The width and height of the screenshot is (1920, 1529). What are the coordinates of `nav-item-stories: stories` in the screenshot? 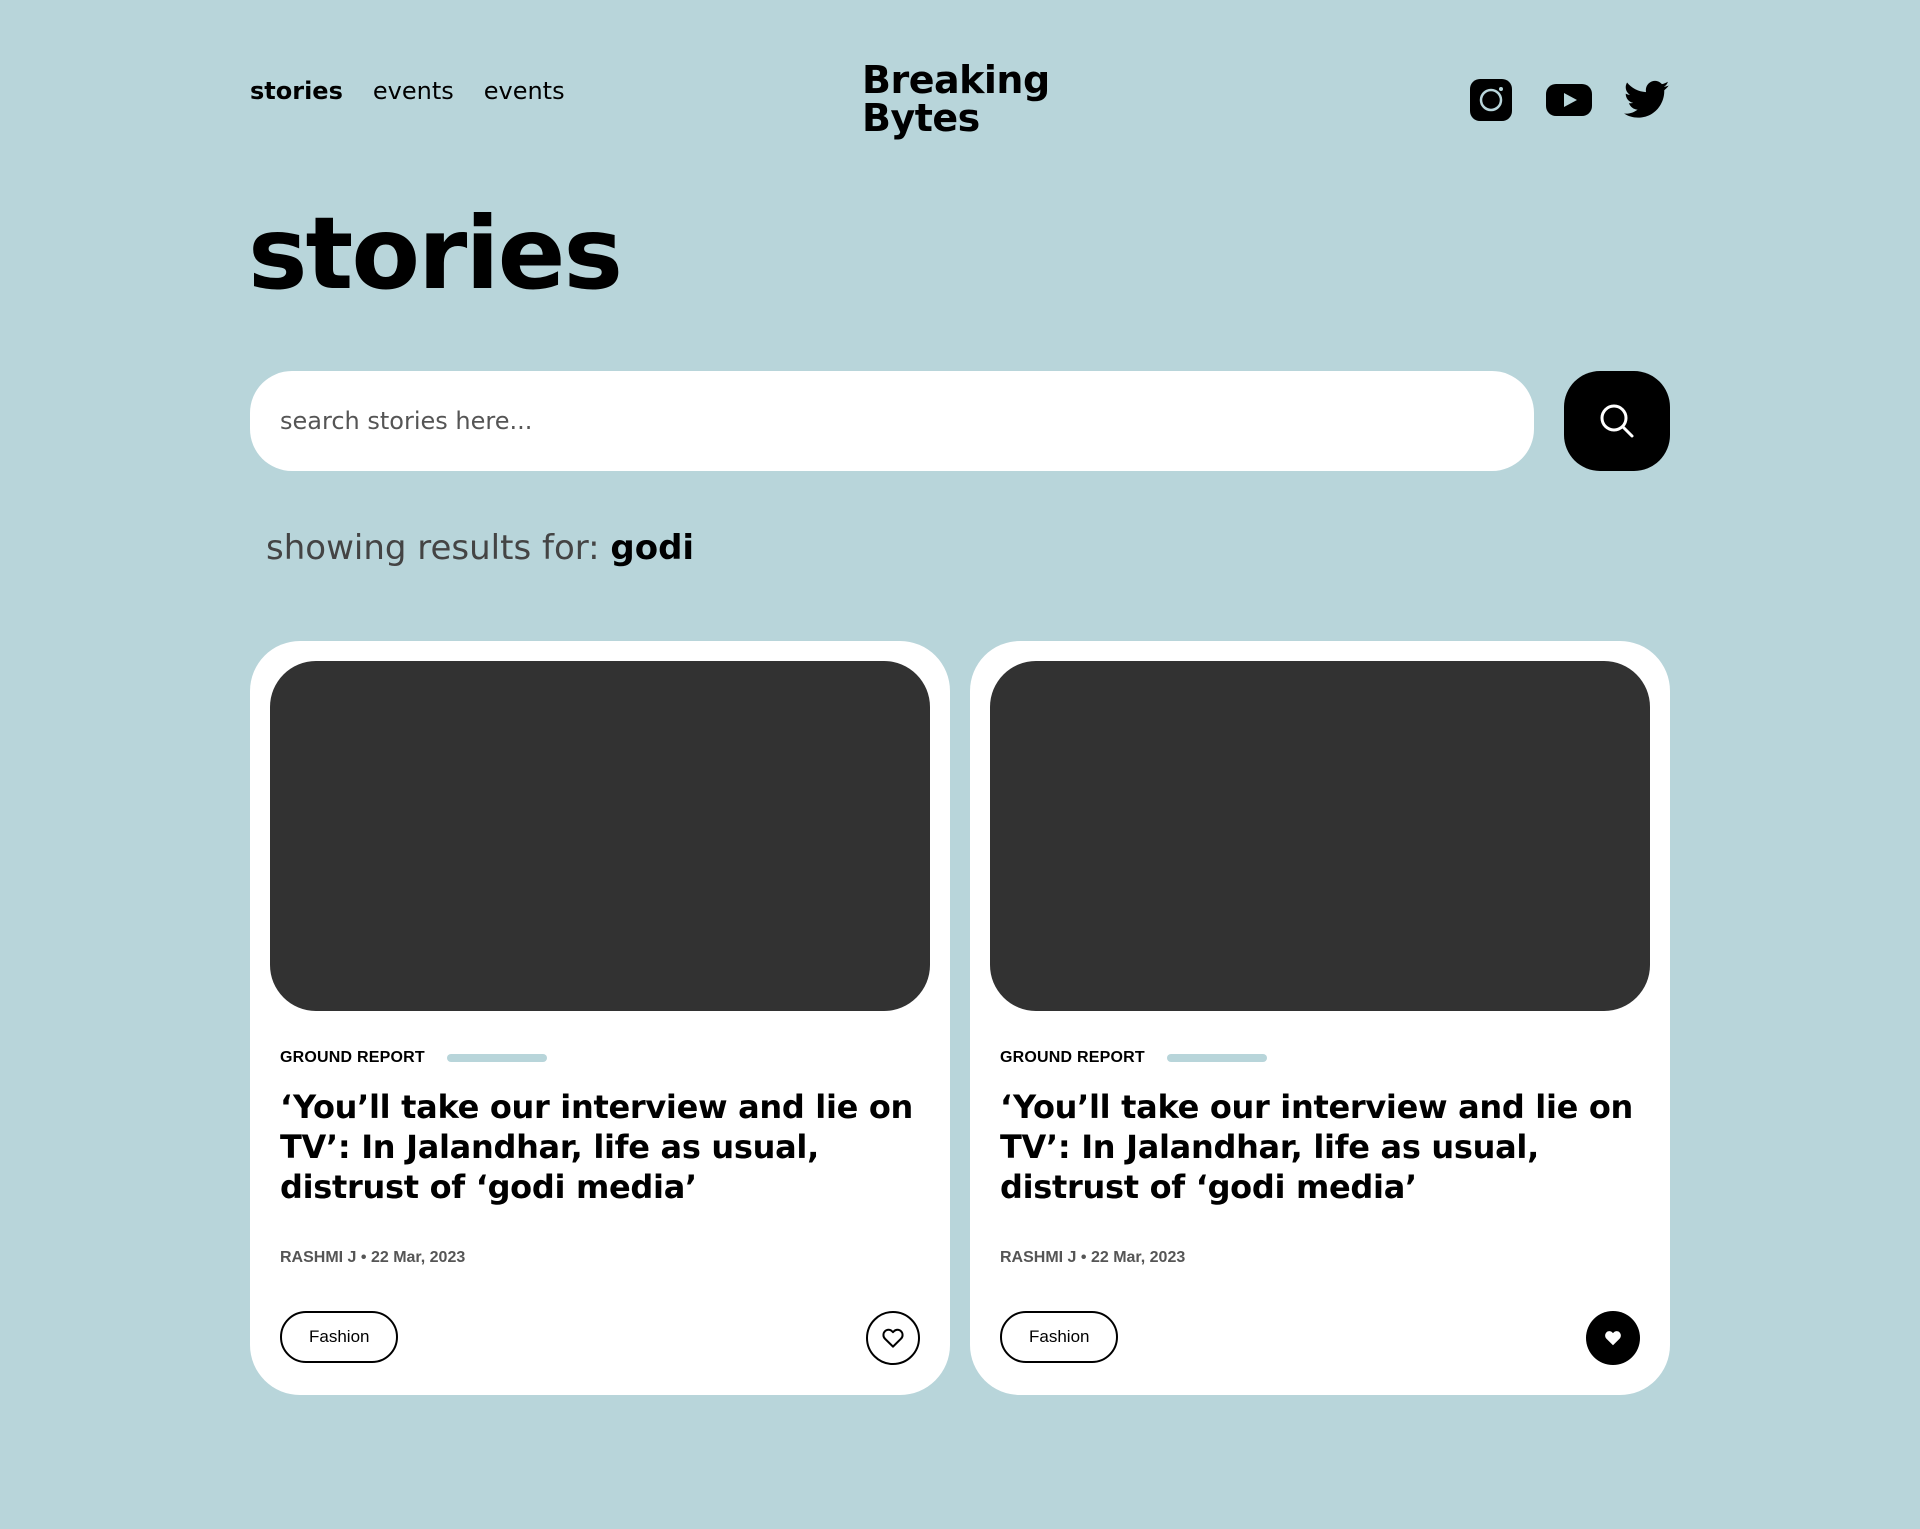 It's located at (296, 91).